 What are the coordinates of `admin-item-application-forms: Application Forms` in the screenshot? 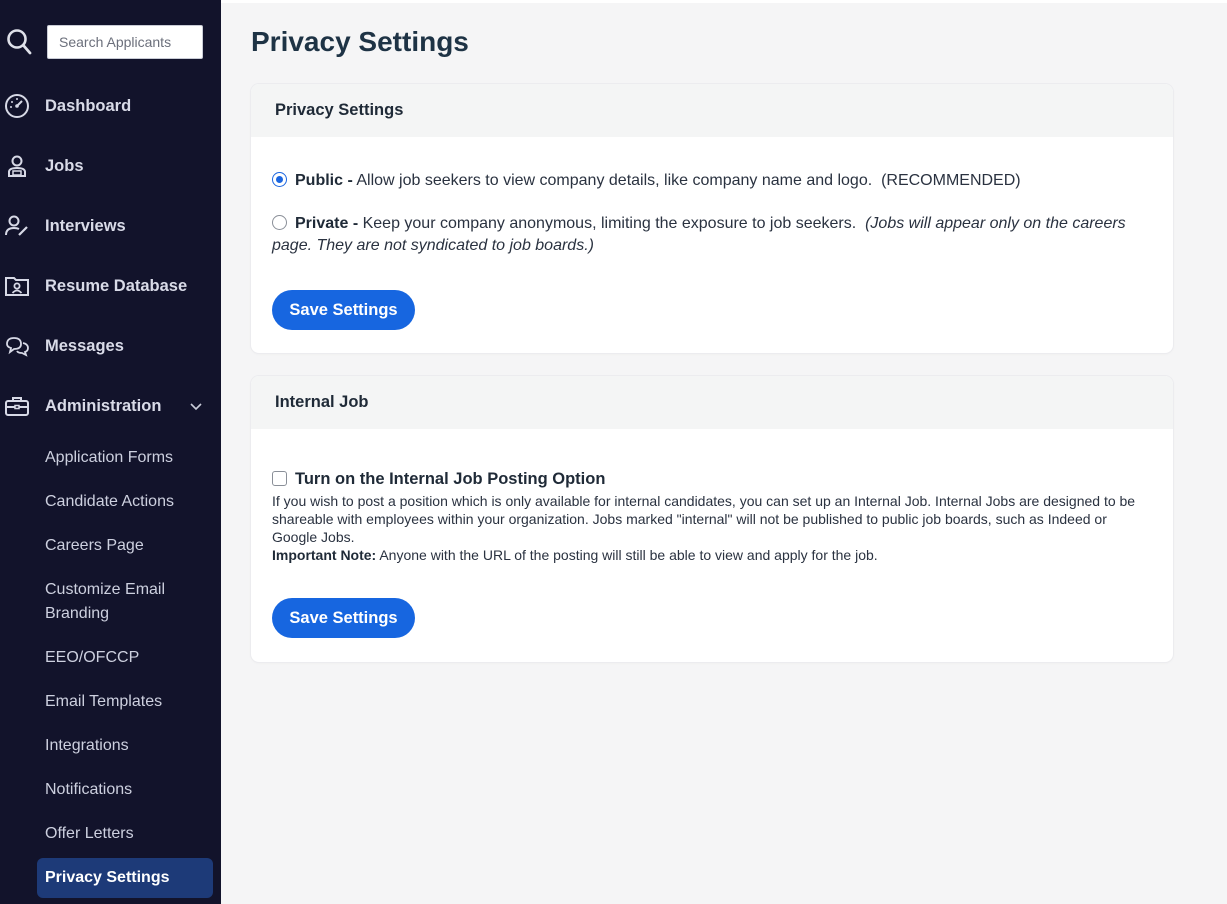 It's located at (129, 458).